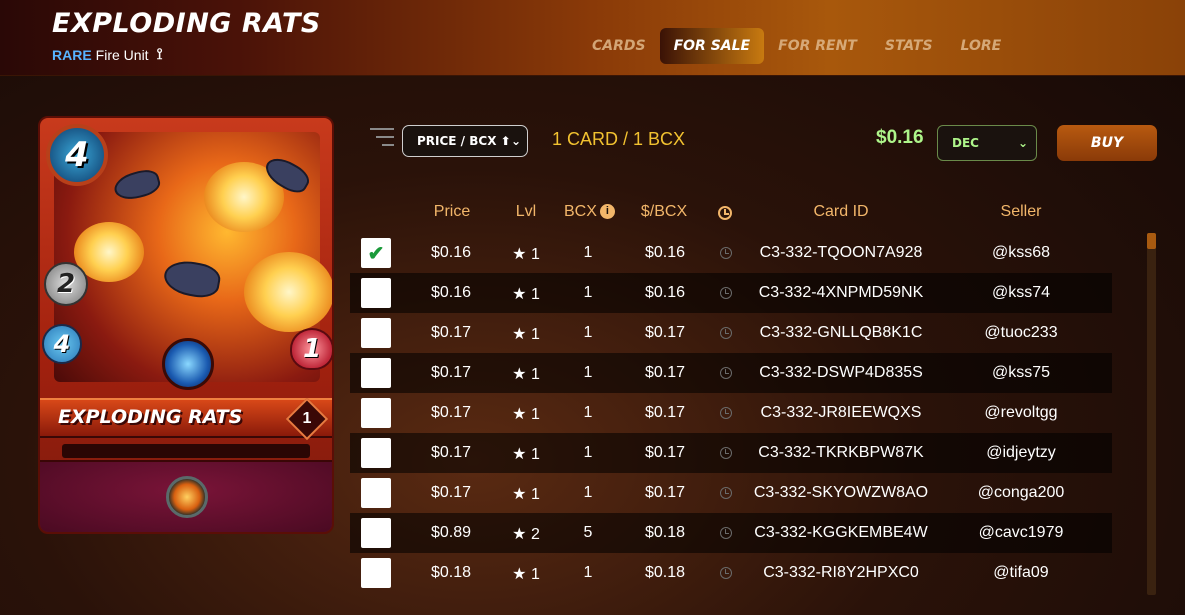 This screenshot has width=1185, height=615. Describe the element at coordinates (452, 212) in the screenshot. I see `header-price: Price` at that location.